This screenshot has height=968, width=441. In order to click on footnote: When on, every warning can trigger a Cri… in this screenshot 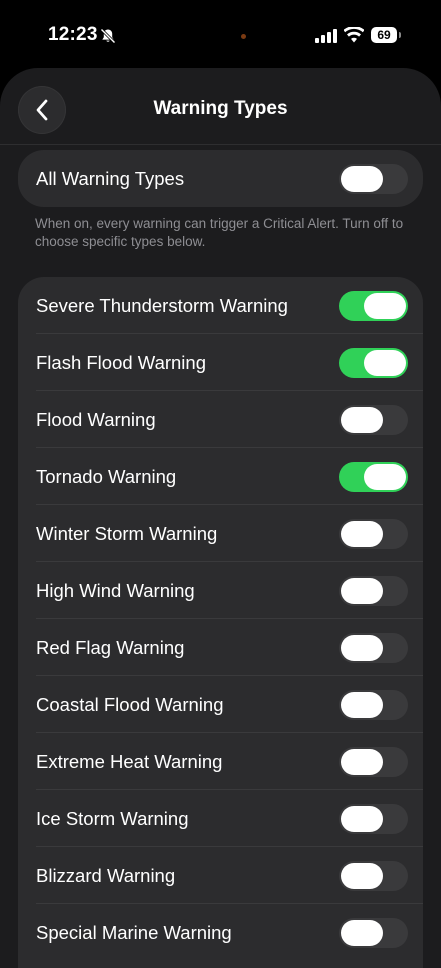, I will do `click(219, 232)`.